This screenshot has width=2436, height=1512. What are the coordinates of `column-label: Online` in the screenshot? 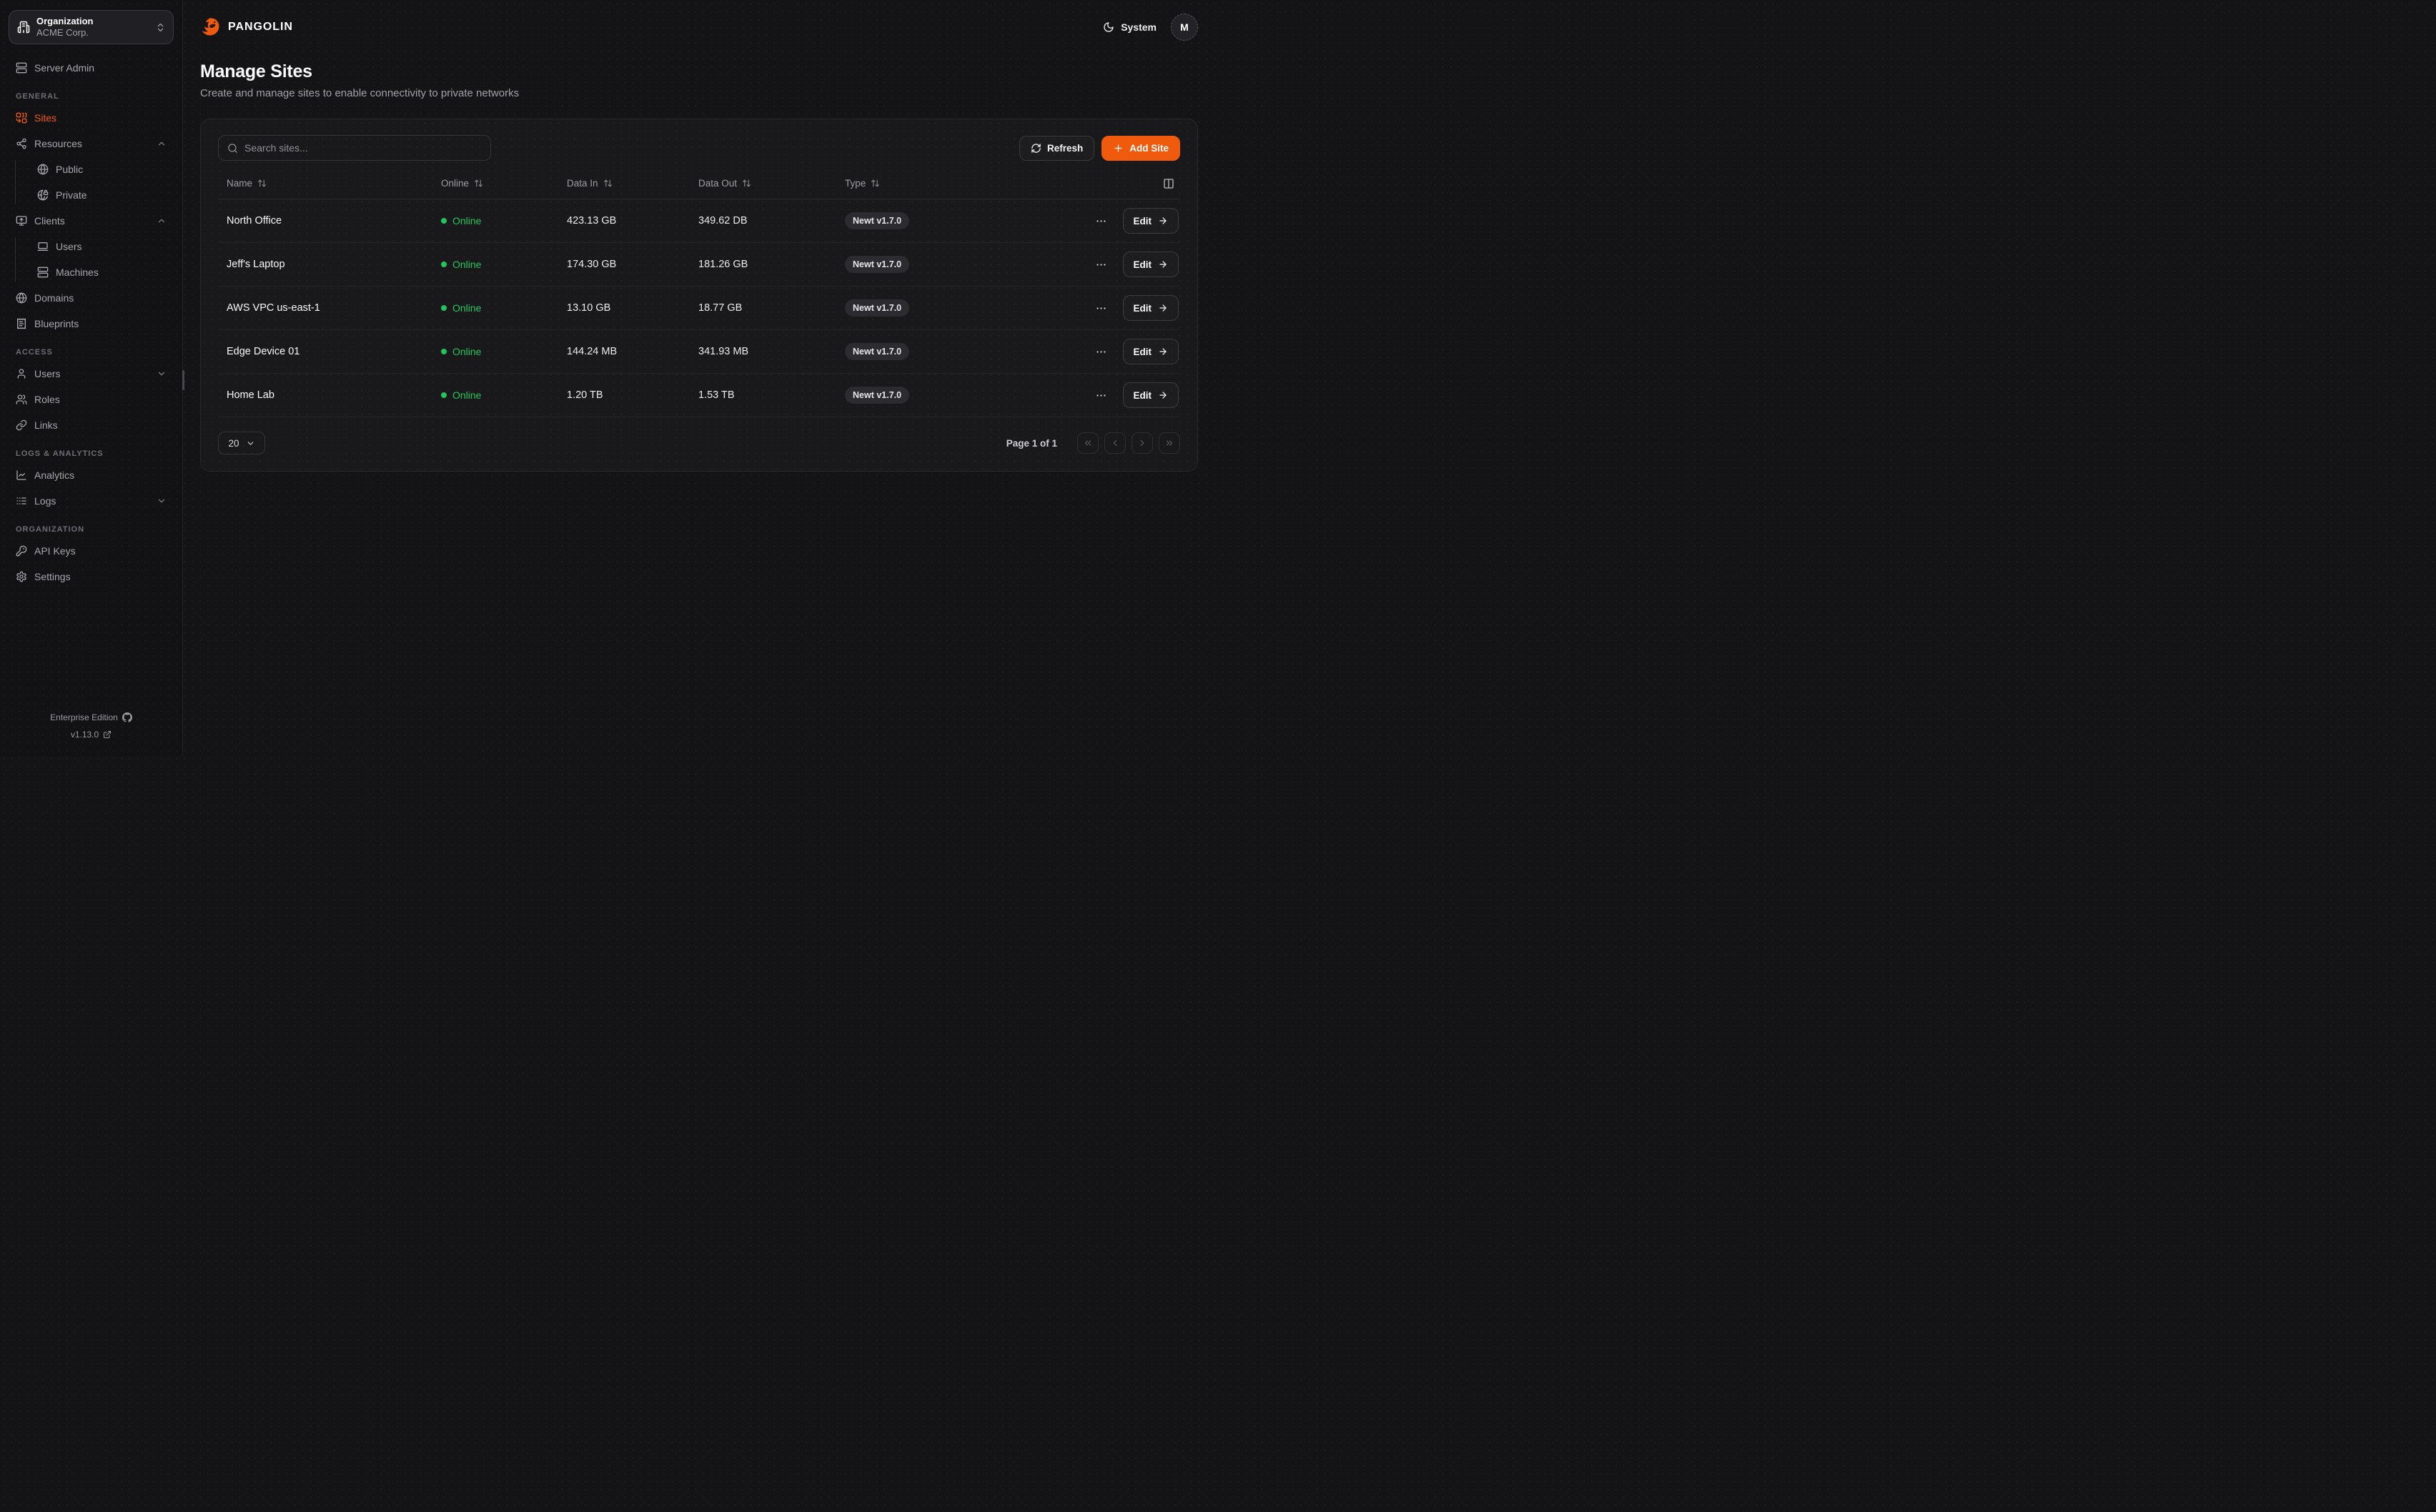 It's located at (456, 184).